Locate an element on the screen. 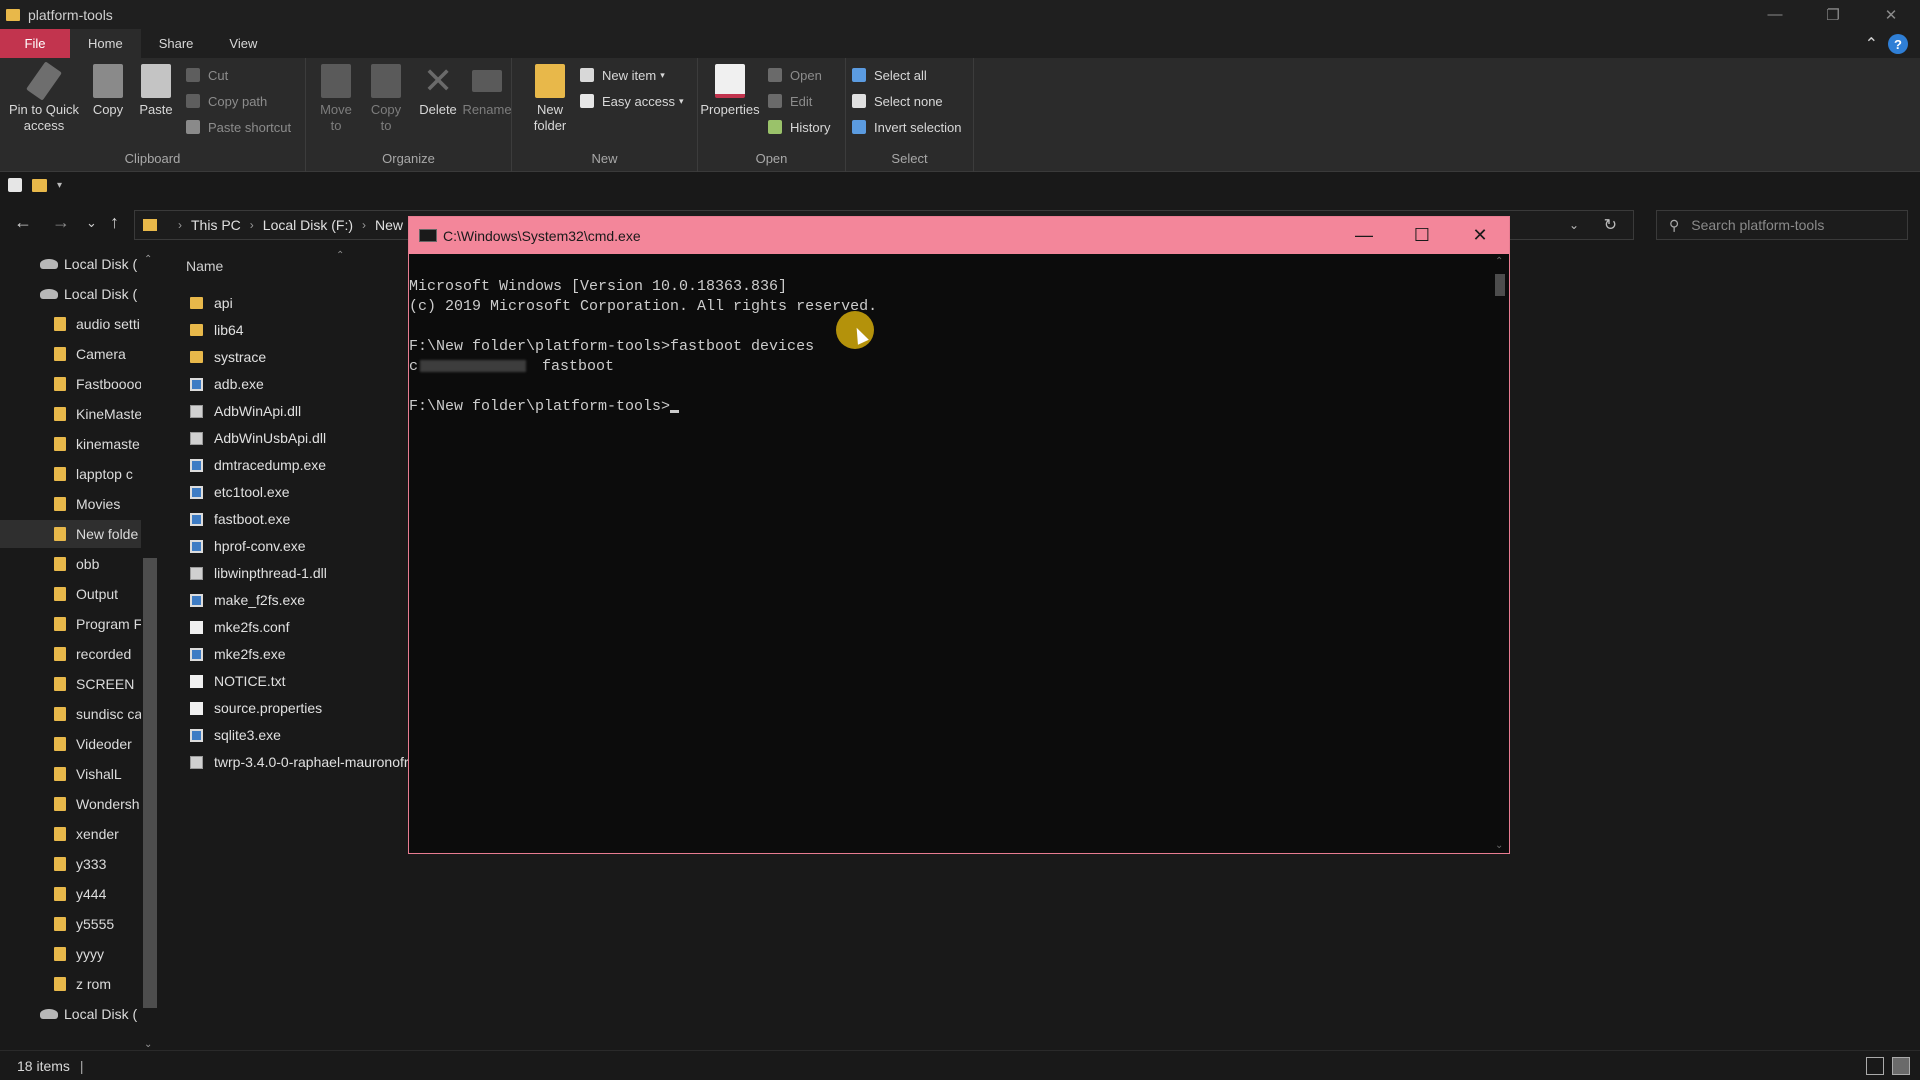 Image resolution: width=1920 pixels, height=1080 pixels. minimize-button: — is located at coordinates (1775, 14).